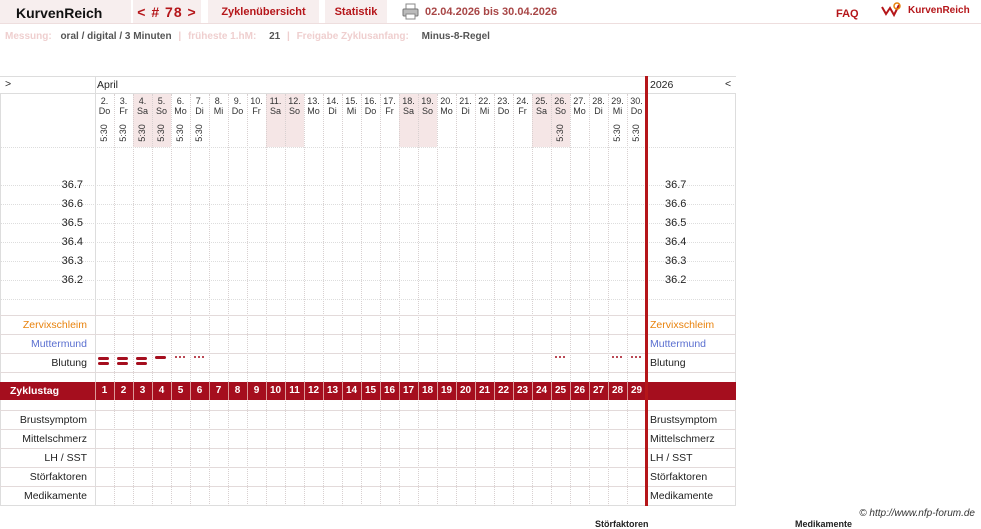  Describe the element at coordinates (370, 390) in the screenshot. I see `cycle-day-number: 15` at that location.